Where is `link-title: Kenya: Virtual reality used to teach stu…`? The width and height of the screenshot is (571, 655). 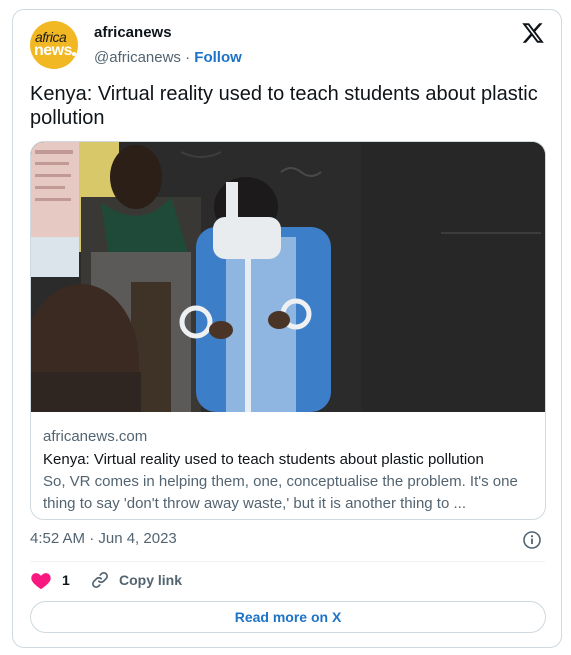 link-title: Kenya: Virtual reality used to teach stu… is located at coordinates (263, 459).